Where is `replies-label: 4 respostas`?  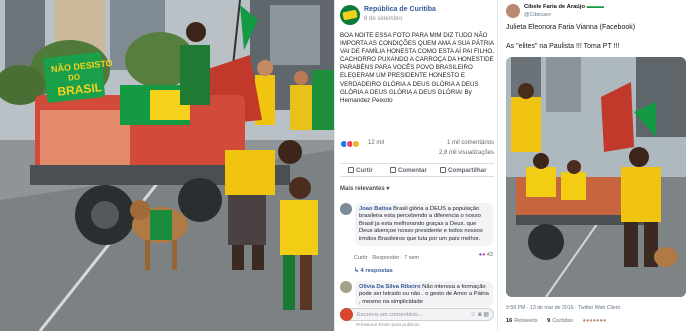
replies-label: 4 respostas is located at coordinates (376, 271).